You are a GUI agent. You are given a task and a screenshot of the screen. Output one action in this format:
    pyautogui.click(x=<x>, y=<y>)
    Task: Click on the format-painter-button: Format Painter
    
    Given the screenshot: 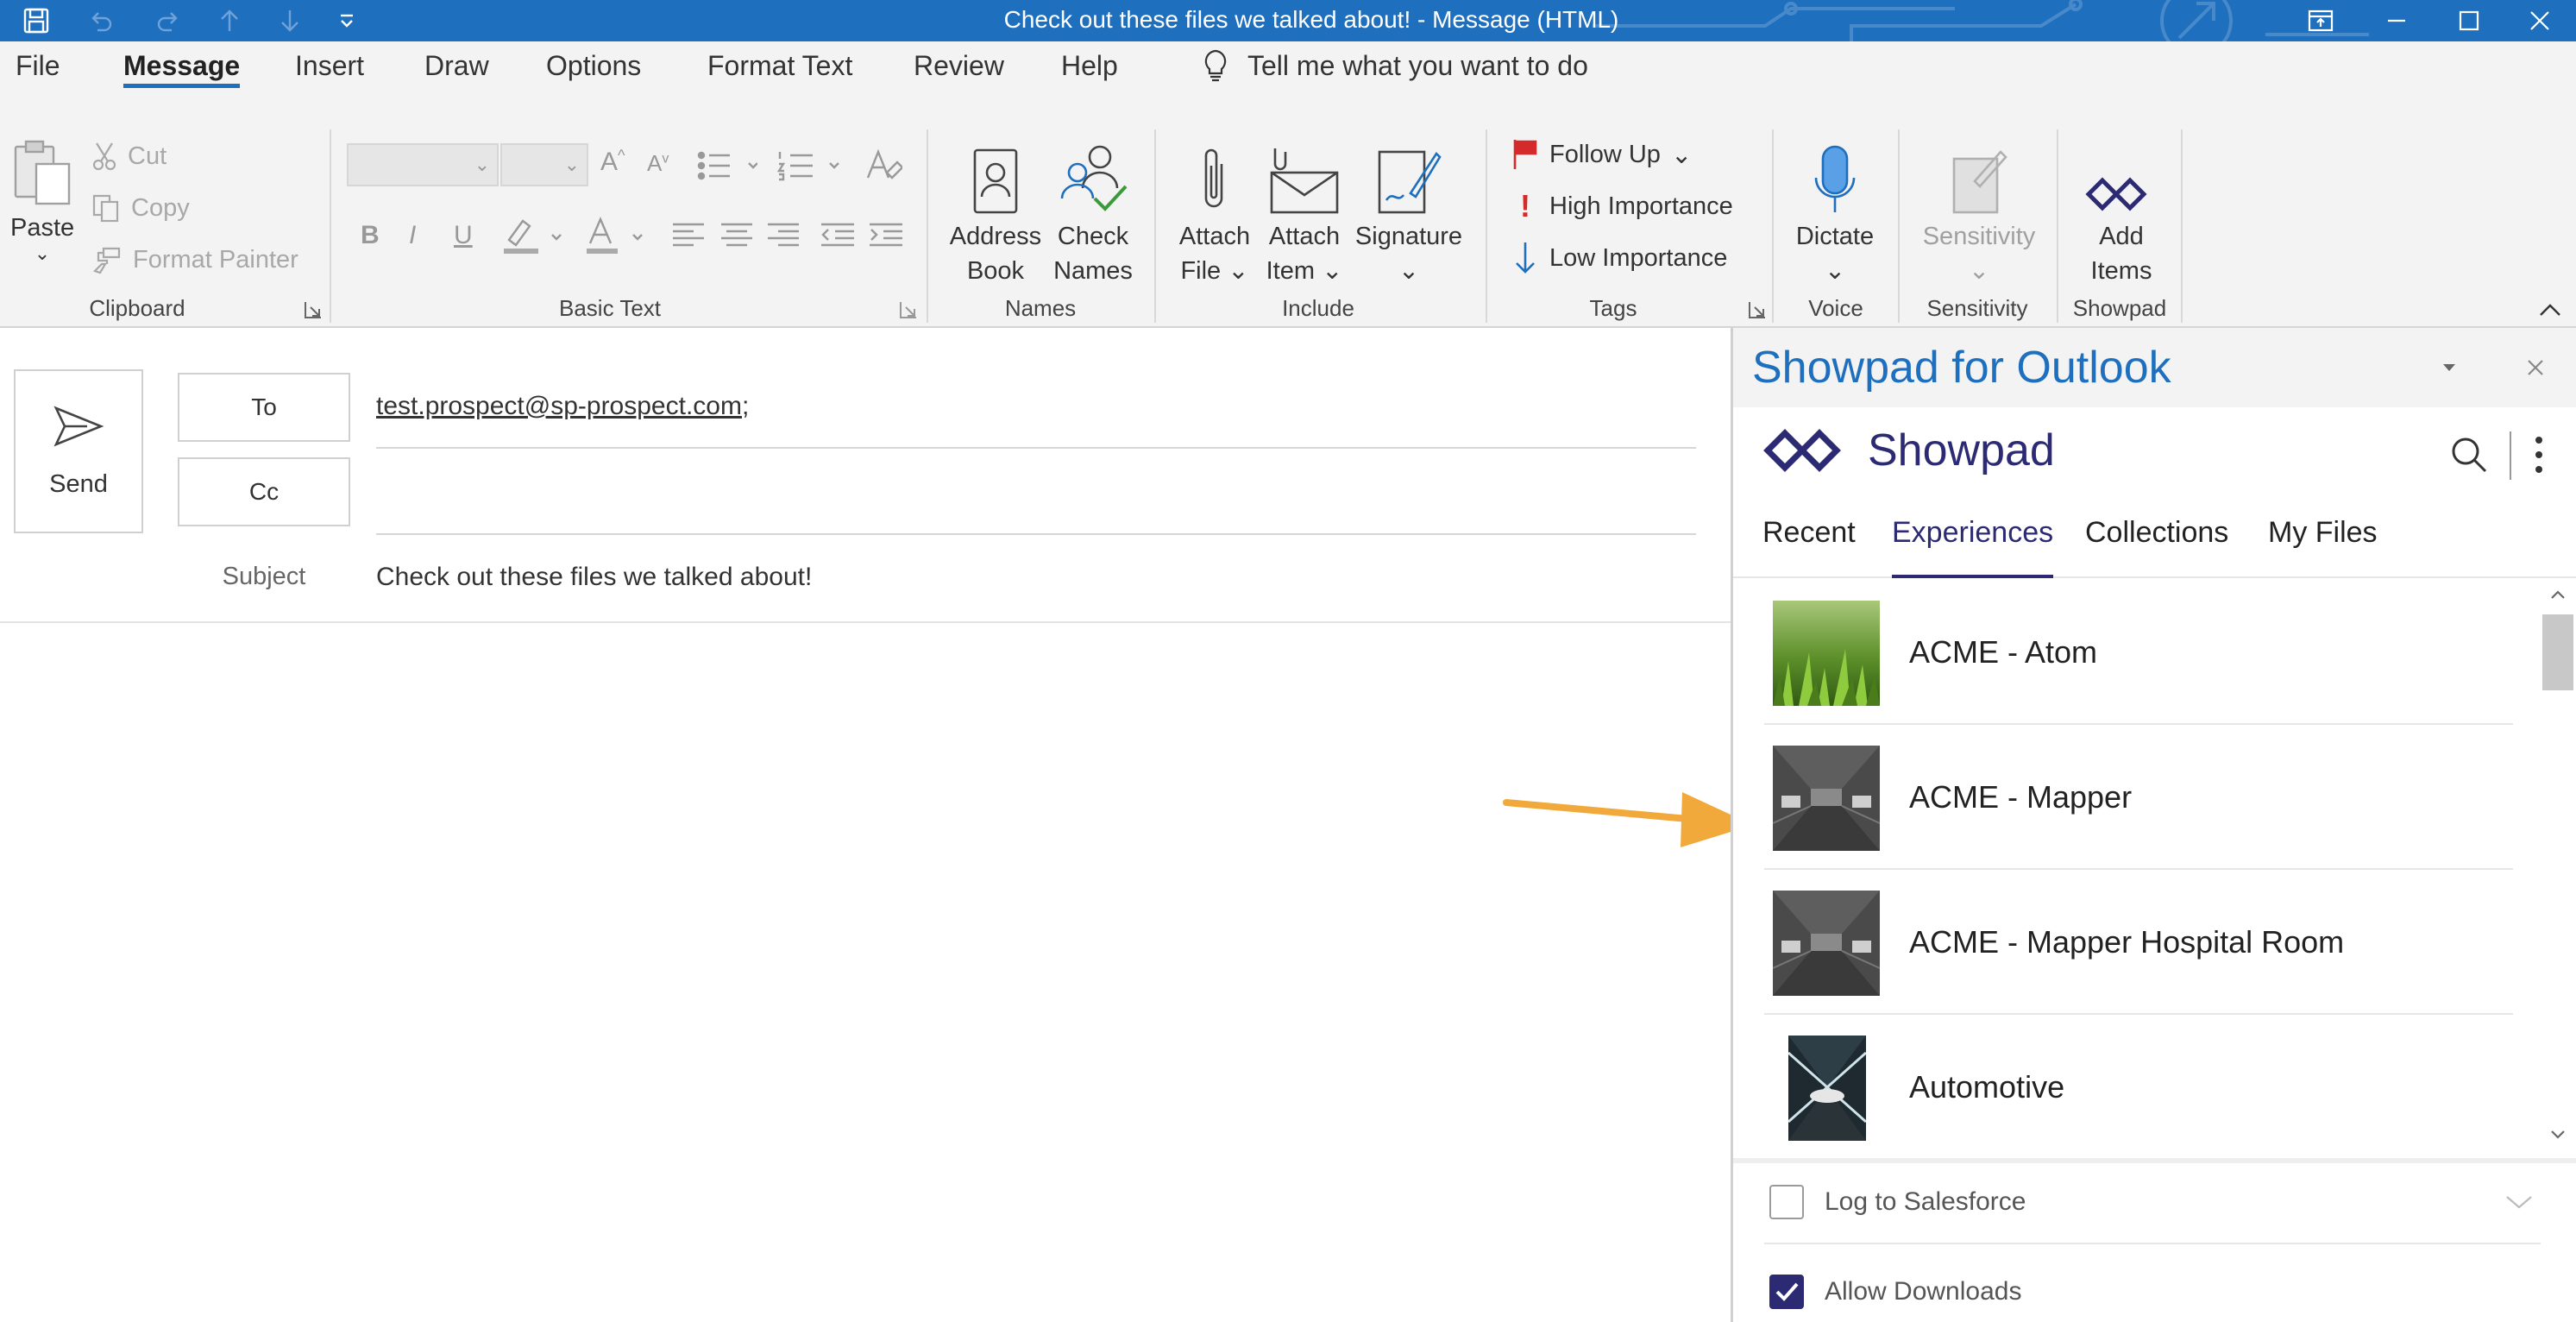 What is the action you would take?
    pyautogui.click(x=194, y=259)
    